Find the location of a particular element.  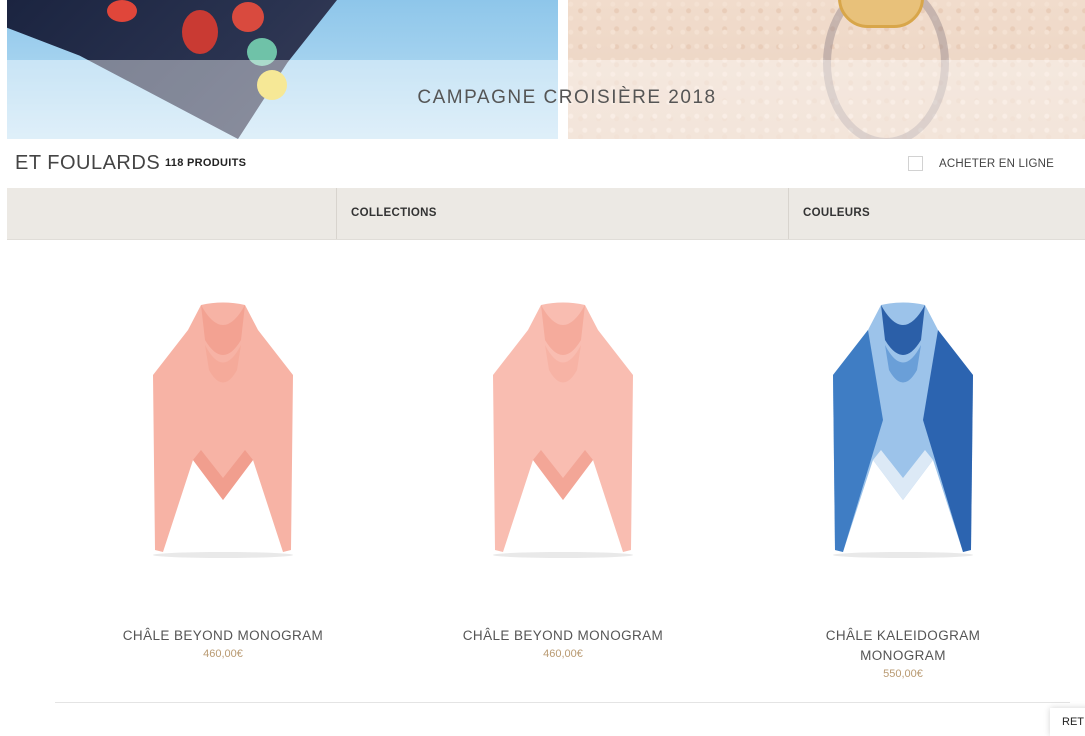

product-card: CHÂLE KALEIDOGRAM MONOGRAM 550,00€ is located at coordinates (903, 490).